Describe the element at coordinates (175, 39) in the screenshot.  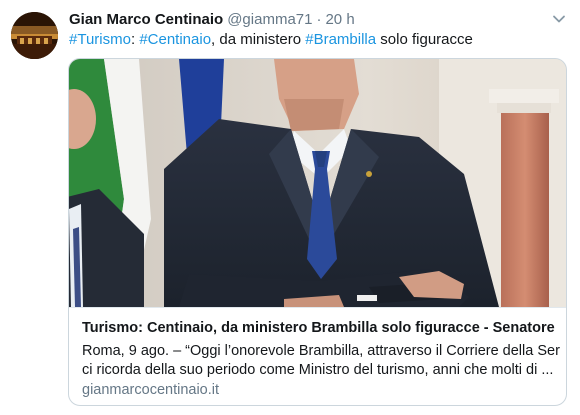
I see `hashtag-centinaio: #Centinaio` at that location.